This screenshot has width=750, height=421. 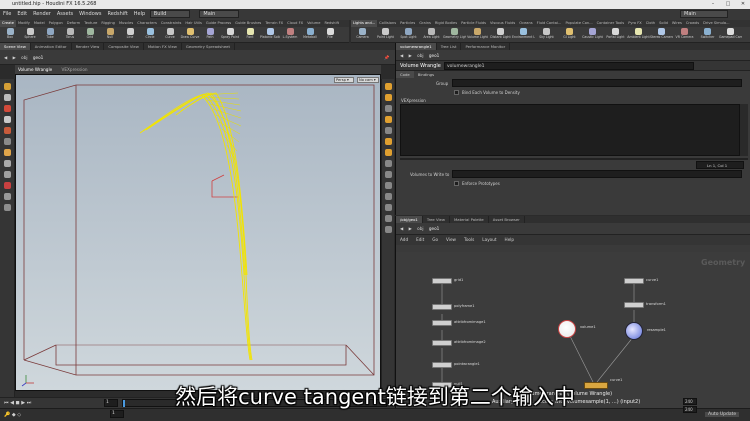 What do you see at coordinates (7, 14) in the screenshot?
I see `menu-file: File` at bounding box center [7, 14].